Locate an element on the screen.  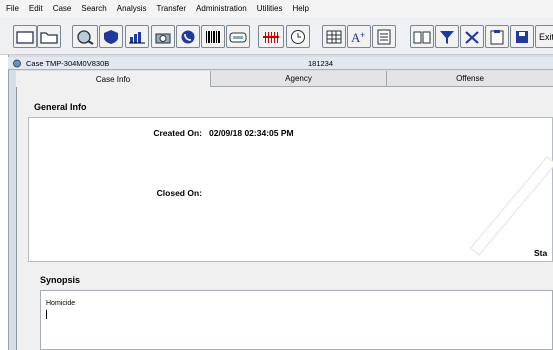
lineup-button is located at coordinates (271, 36).